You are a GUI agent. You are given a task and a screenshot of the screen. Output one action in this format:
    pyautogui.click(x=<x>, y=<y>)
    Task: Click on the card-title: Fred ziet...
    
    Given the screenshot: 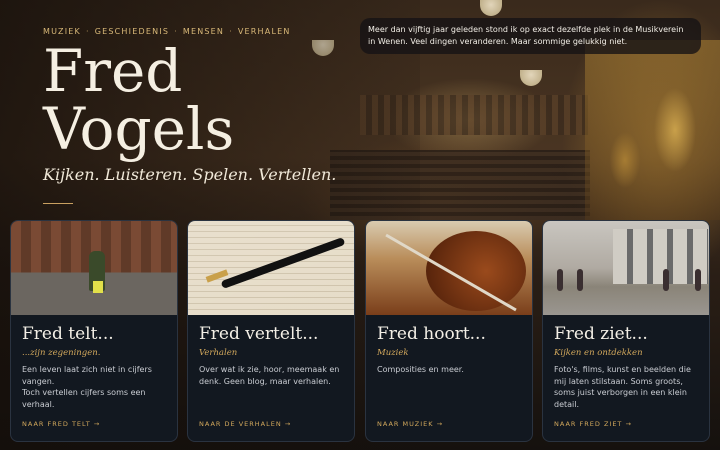 What is the action you would take?
    pyautogui.click(x=601, y=334)
    